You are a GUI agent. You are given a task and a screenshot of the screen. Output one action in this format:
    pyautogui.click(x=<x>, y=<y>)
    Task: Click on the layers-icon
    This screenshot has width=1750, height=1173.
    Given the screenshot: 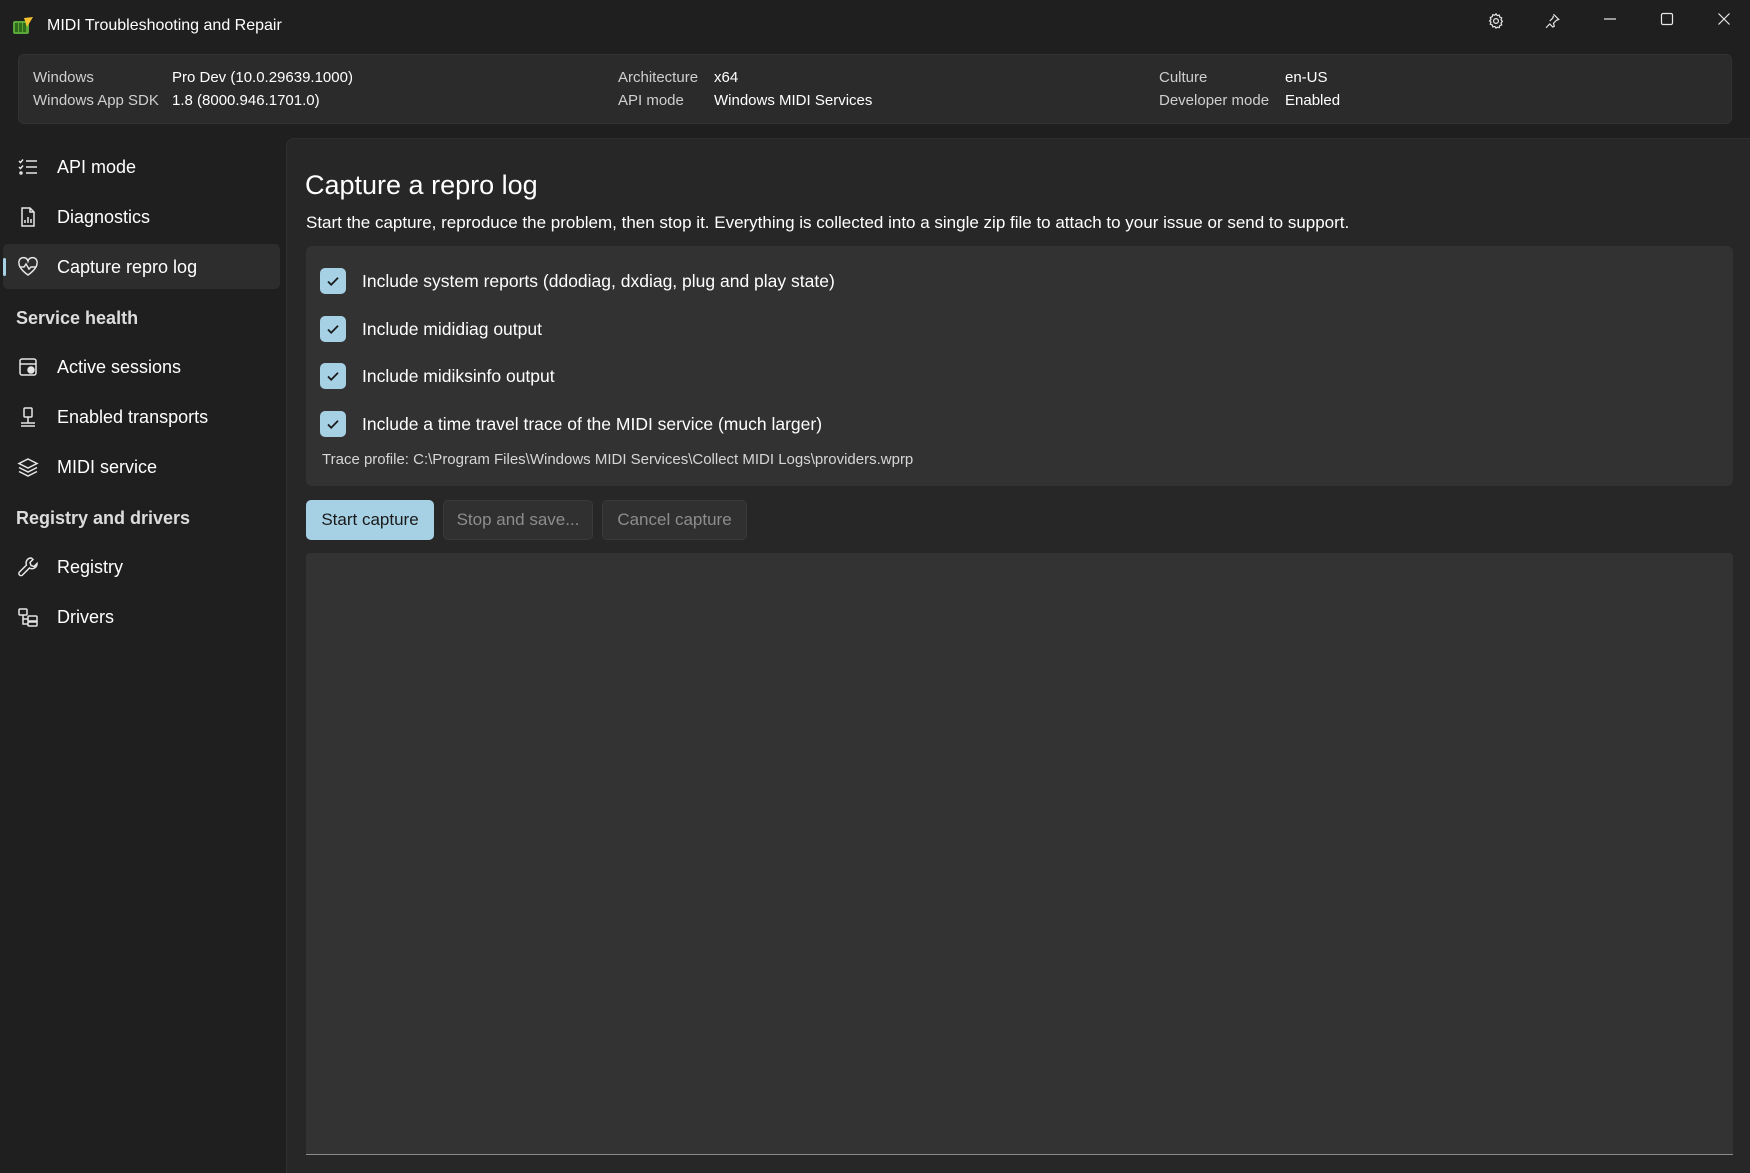 What is the action you would take?
    pyautogui.click(x=28, y=467)
    